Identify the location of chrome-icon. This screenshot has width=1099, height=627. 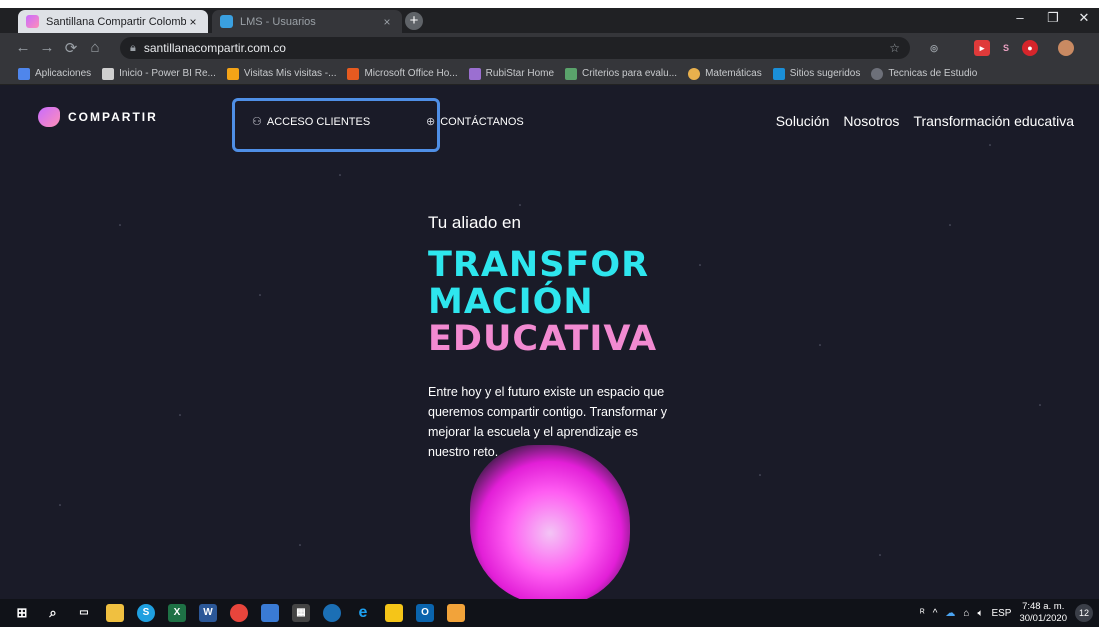
(239, 613).